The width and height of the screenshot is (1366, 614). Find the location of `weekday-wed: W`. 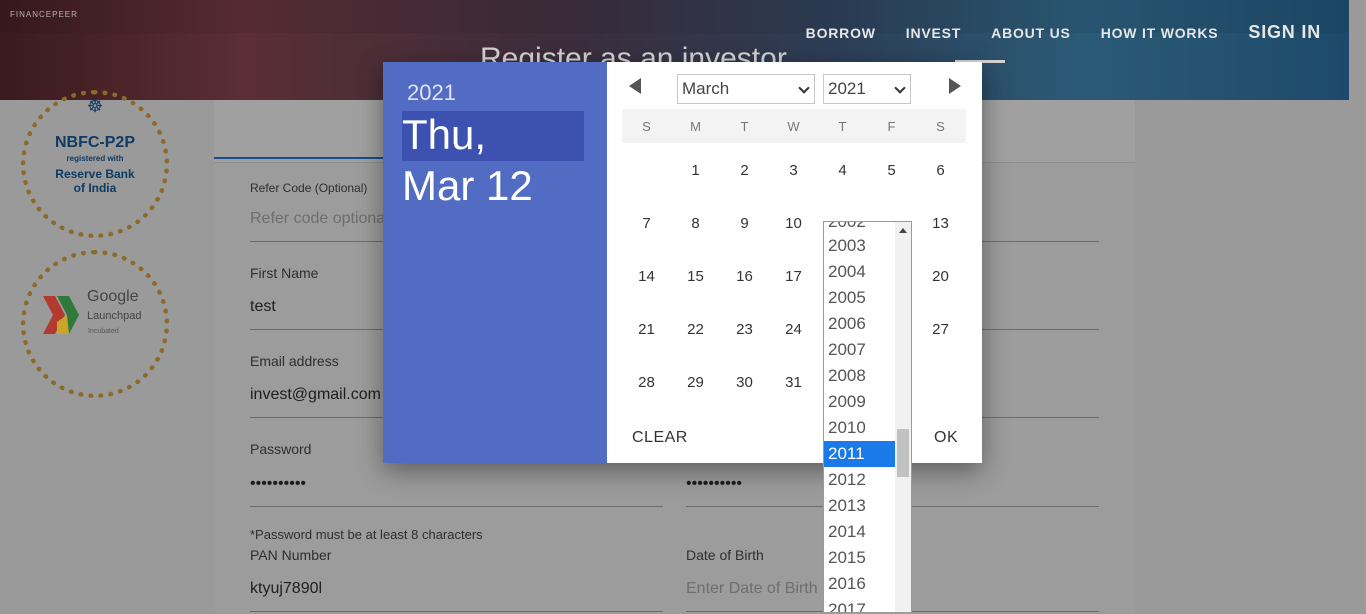

weekday-wed: W is located at coordinates (793, 126).